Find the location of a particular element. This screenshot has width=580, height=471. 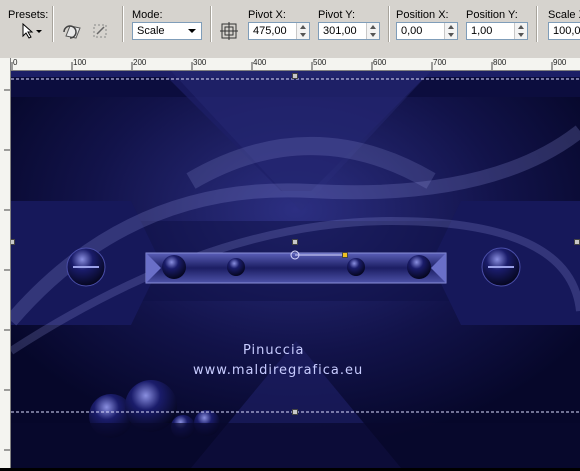

ruler-tick-label: 400 is located at coordinates (260, 62).